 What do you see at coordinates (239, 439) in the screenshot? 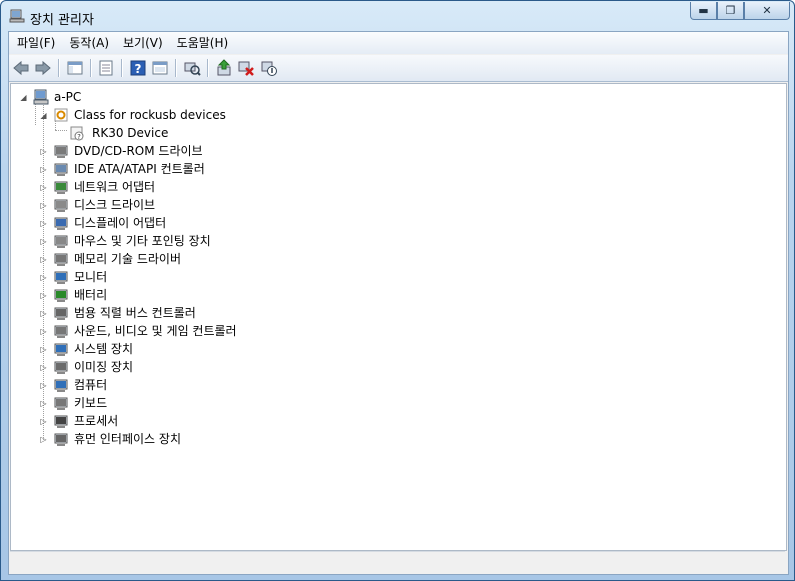
I see `tree-category-item: ▷ 휴먼 인터페이스 장치` at bounding box center [239, 439].